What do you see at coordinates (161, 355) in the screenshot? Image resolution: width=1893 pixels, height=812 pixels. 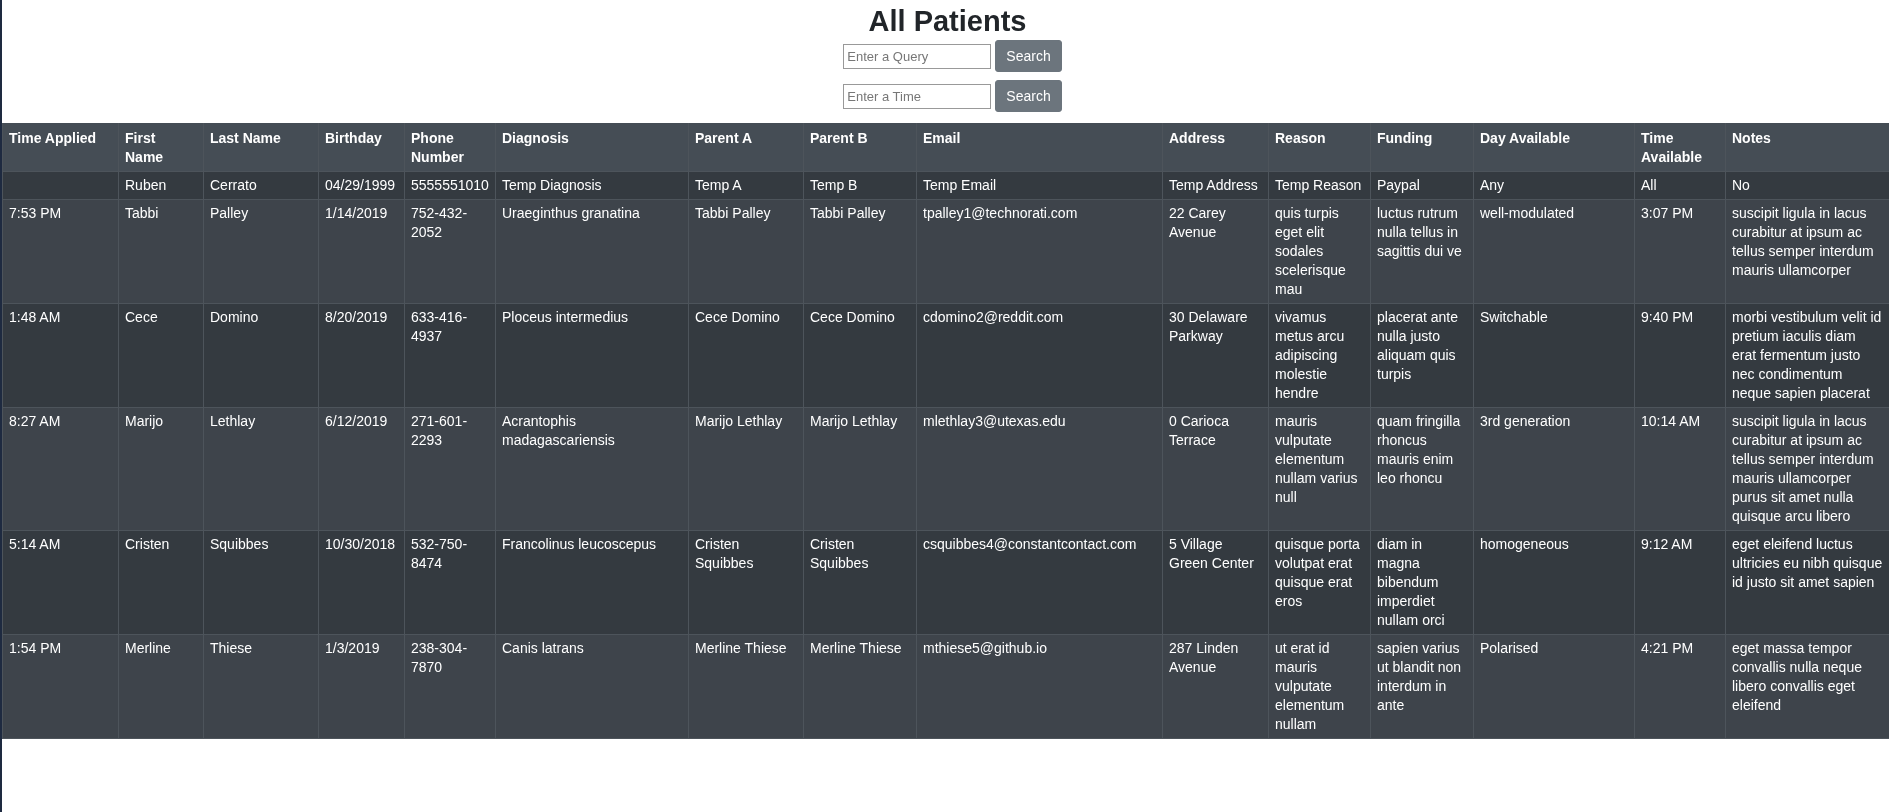 I see `table-cell: Cece` at bounding box center [161, 355].